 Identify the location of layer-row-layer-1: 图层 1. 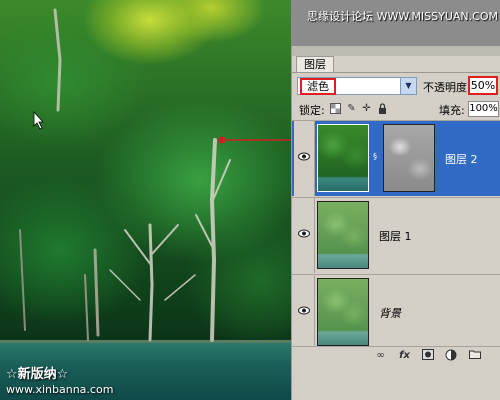
(396, 235).